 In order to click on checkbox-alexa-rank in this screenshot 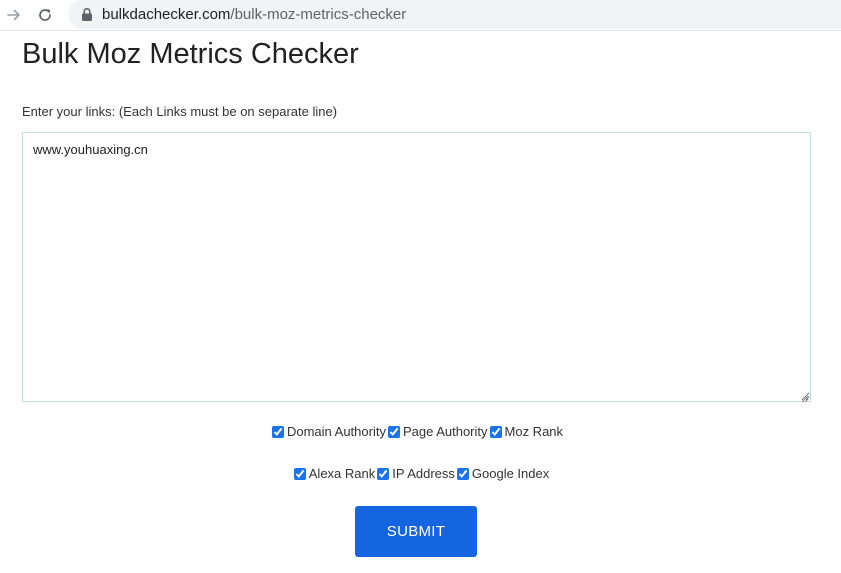, I will do `click(299, 473)`.